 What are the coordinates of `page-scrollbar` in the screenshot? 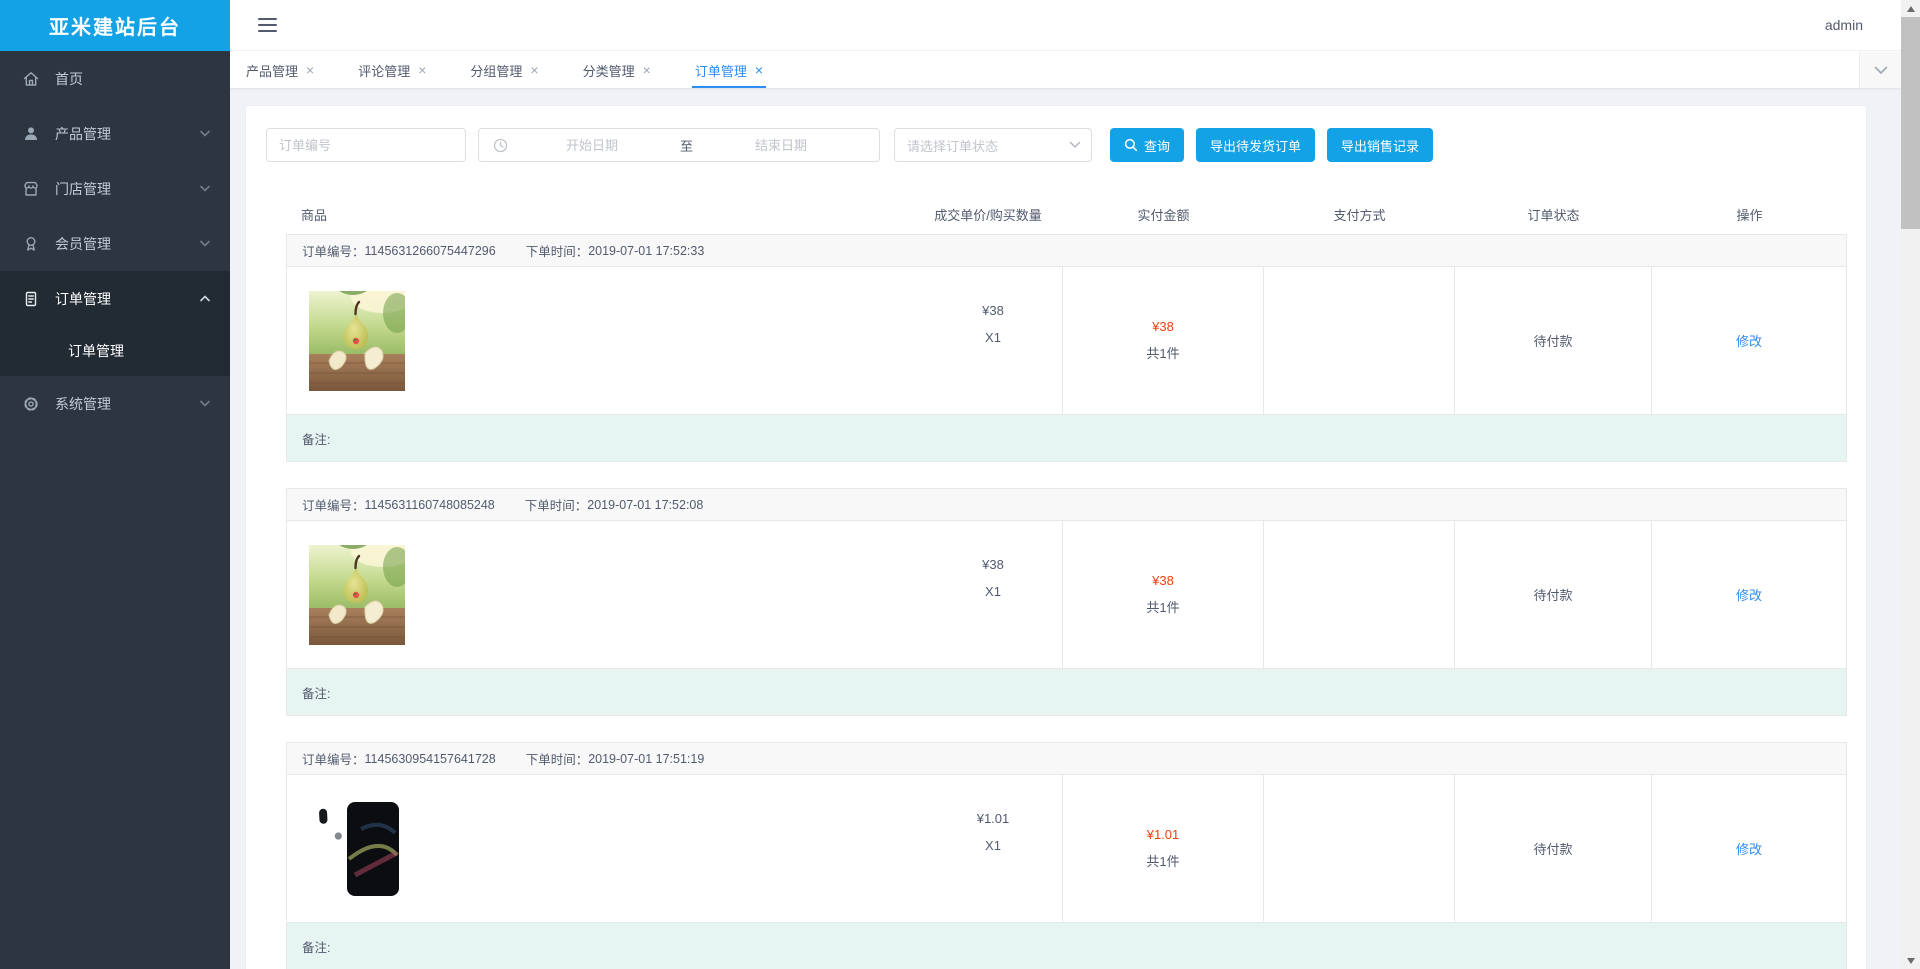 It's located at (1910, 484).